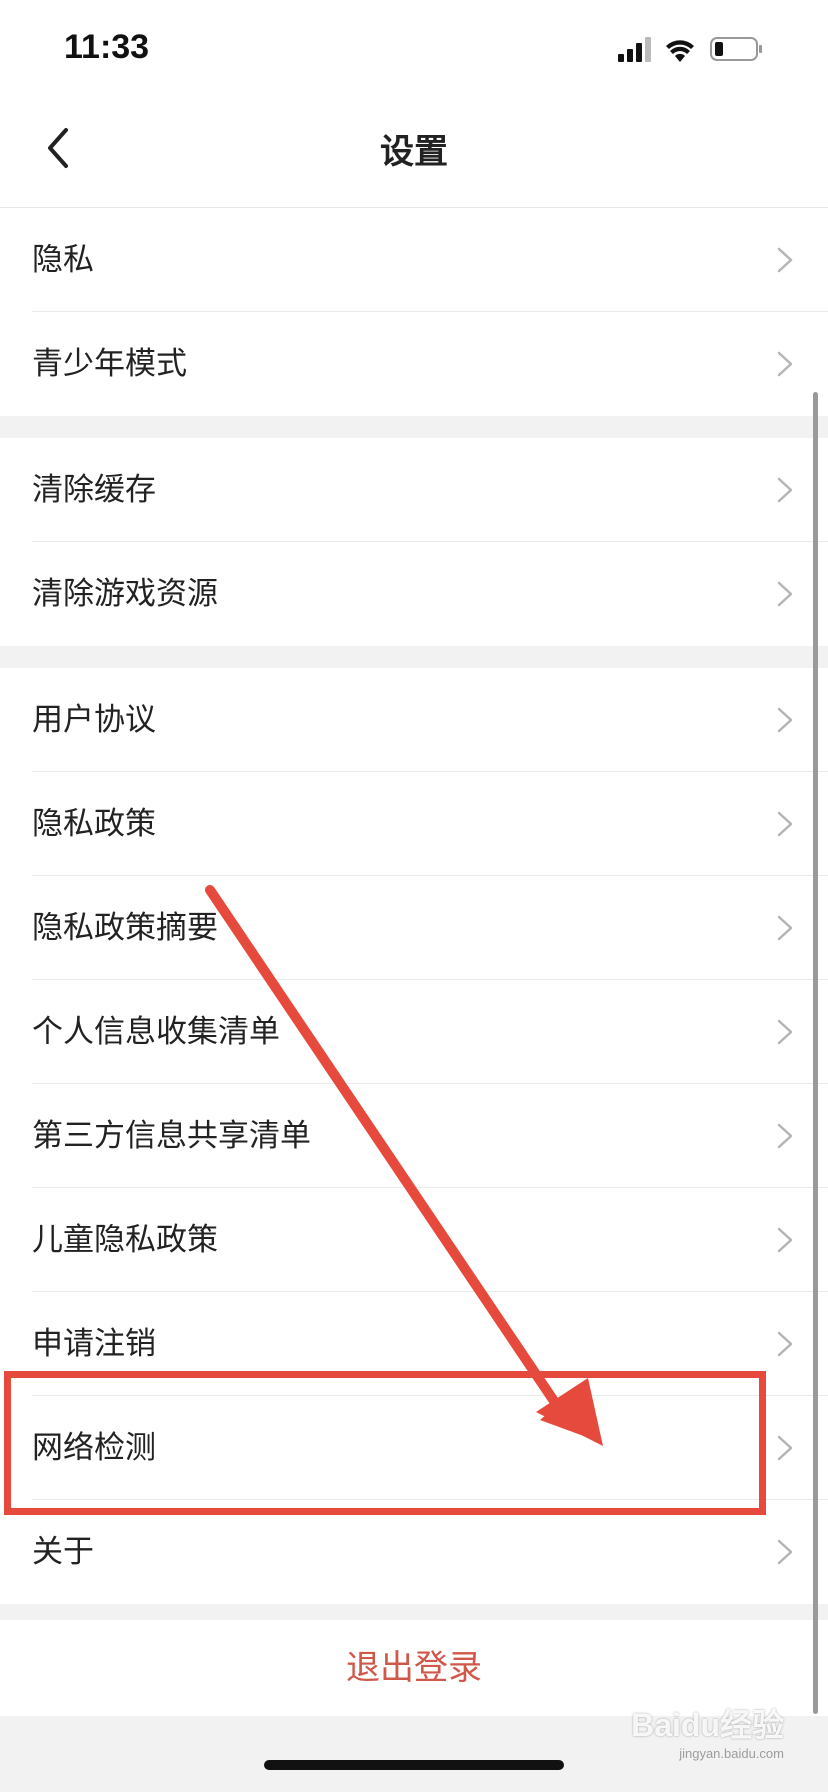 The width and height of the screenshot is (828, 1792). Describe the element at coordinates (171, 1136) in the screenshot. I see `row-label: 第三方信息共享清单` at that location.